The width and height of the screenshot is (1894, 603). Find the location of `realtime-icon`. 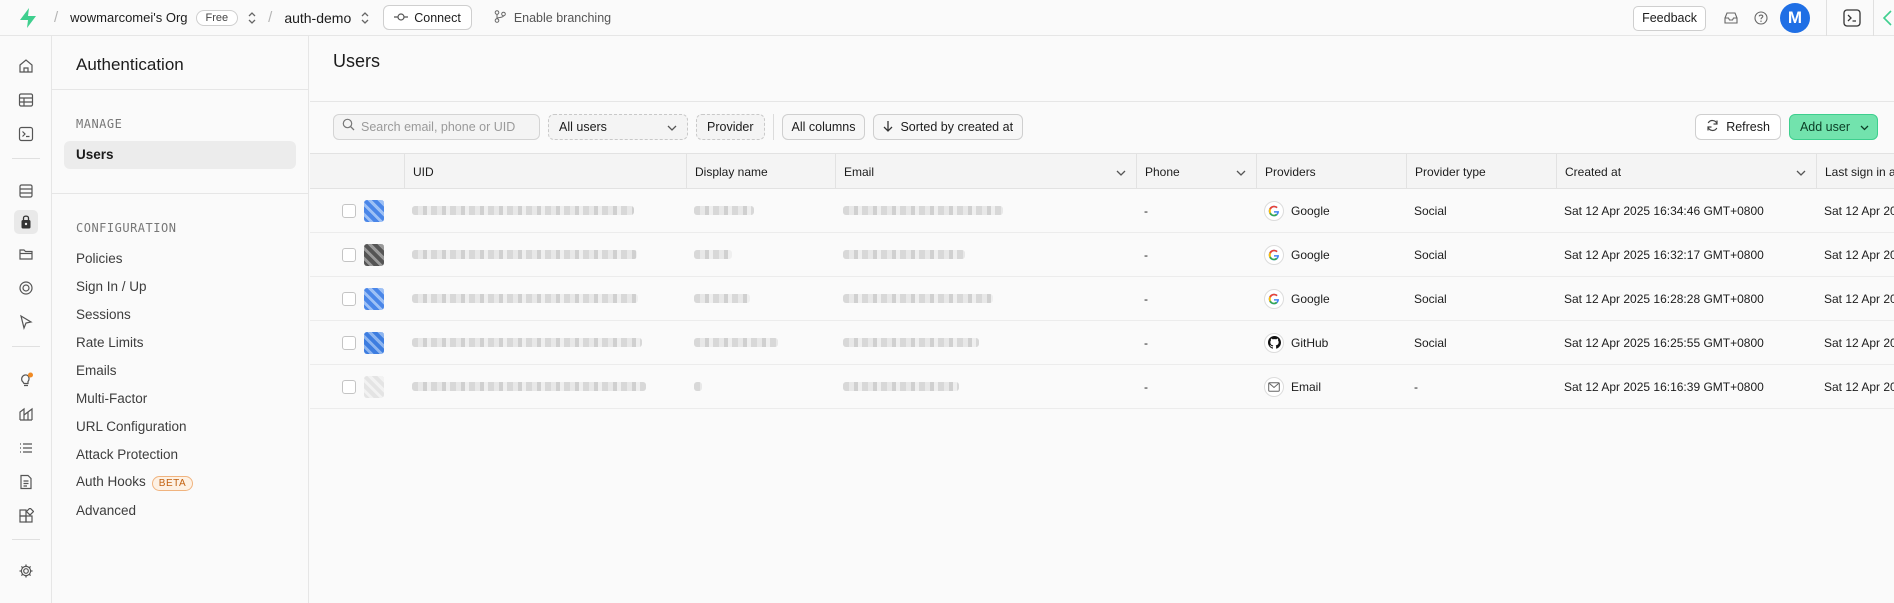

realtime-icon is located at coordinates (26, 288).